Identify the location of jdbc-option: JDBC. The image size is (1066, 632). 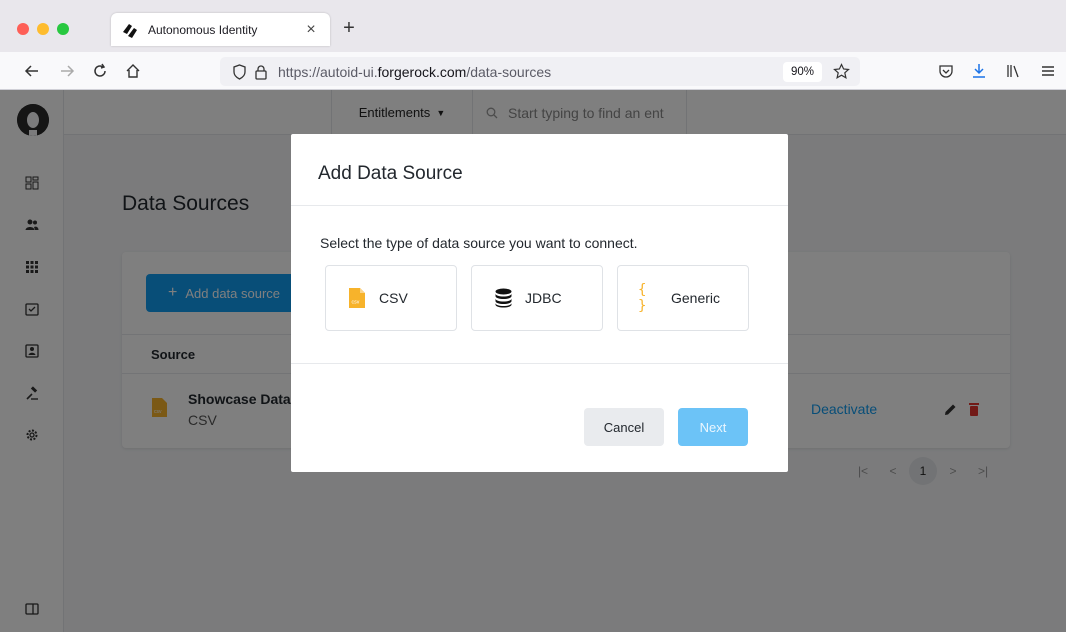
(537, 298).